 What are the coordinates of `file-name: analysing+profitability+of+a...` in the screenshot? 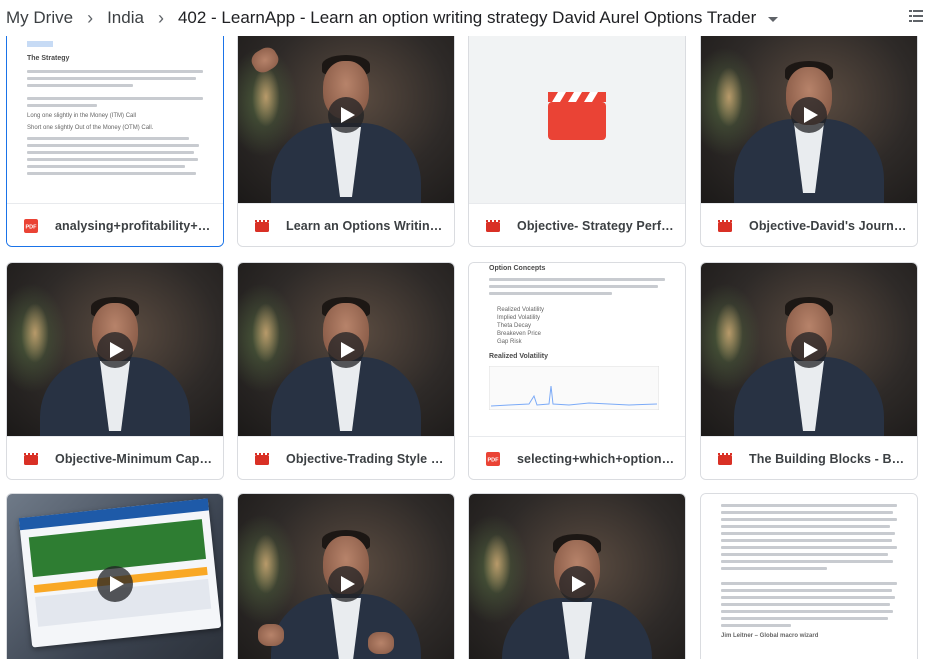 It's located at (135, 225).